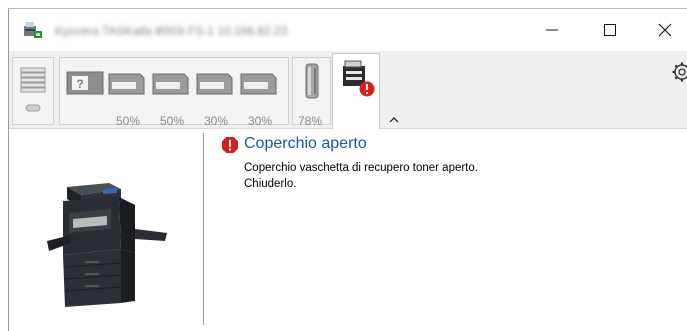 This screenshot has width=687, height=331. I want to click on paper-stack-icon, so click(33, 89).